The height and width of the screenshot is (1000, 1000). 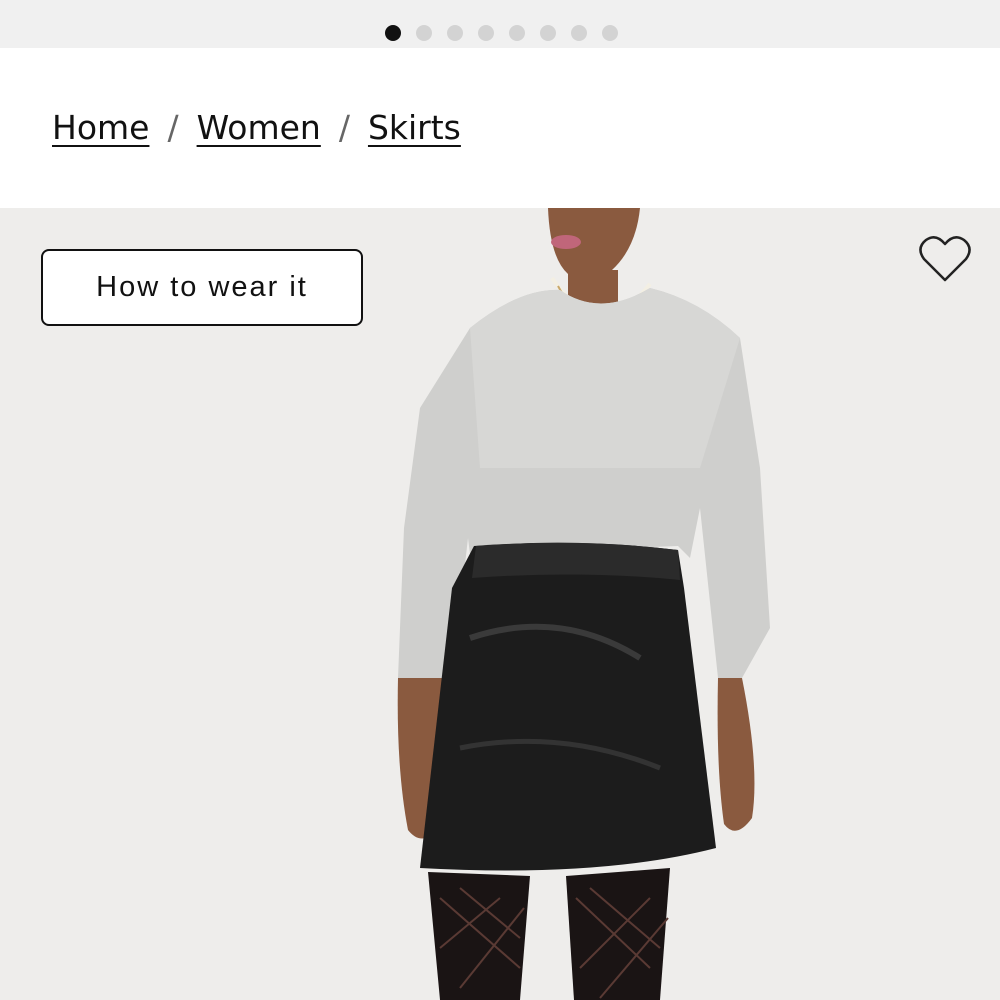 I want to click on breadcrumb-skirts-link: Skirts, so click(x=414, y=127).